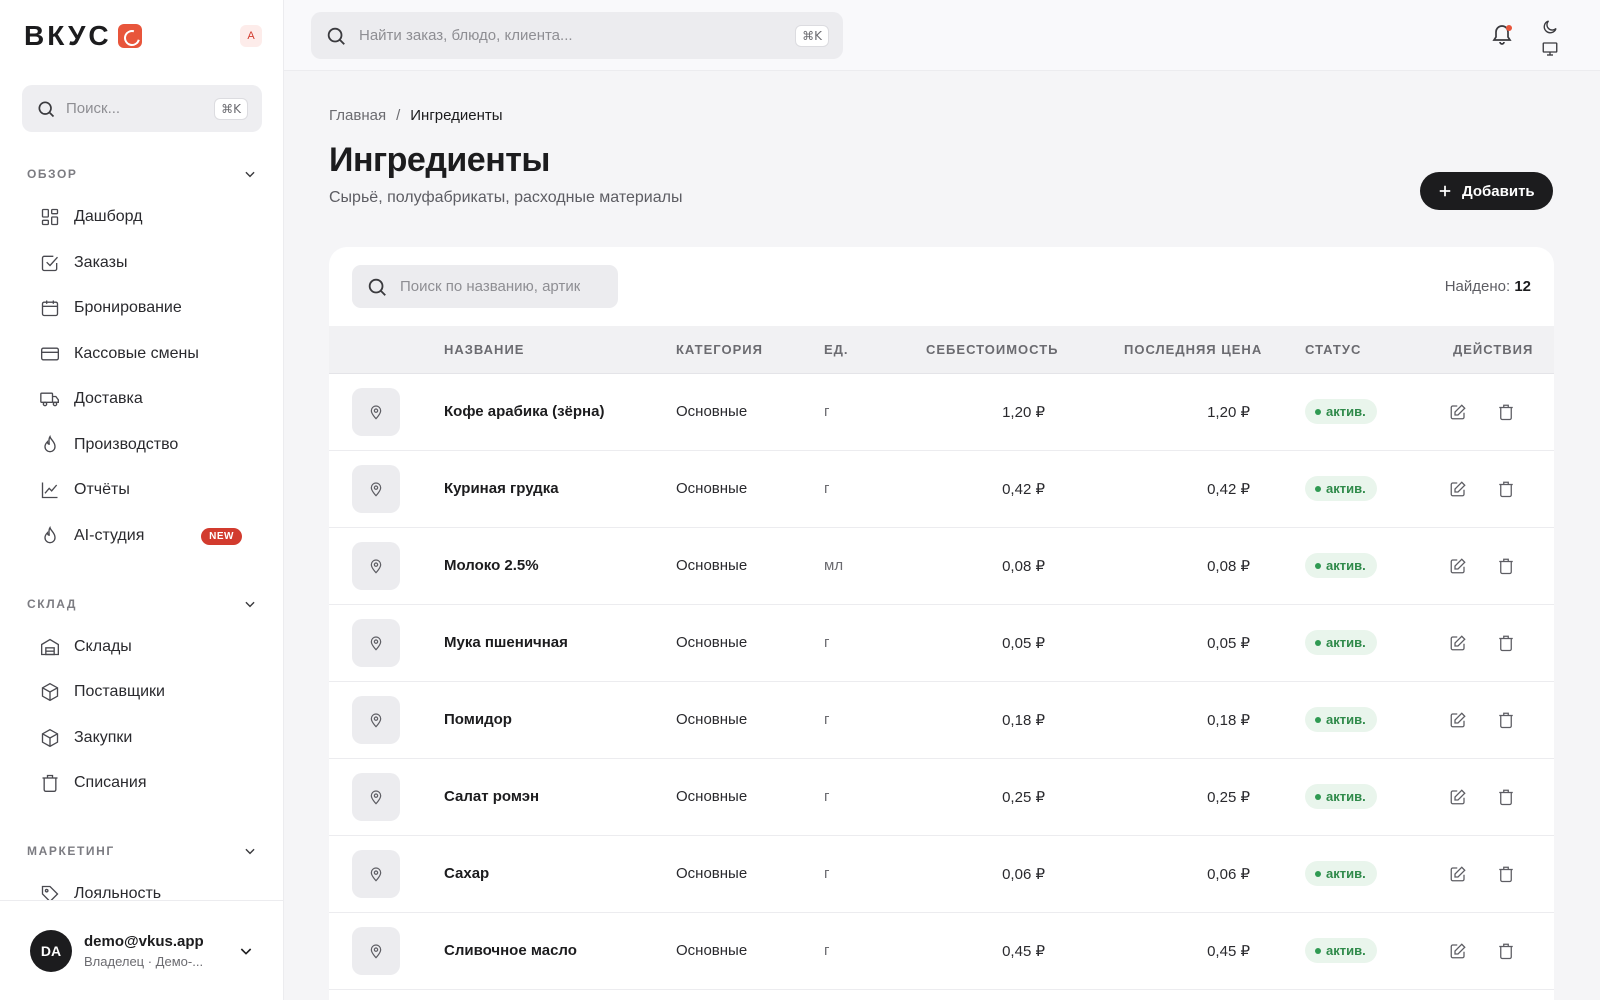  Describe the element at coordinates (145, 445) in the screenshot. I see `sidebar-item-production: Производство` at that location.